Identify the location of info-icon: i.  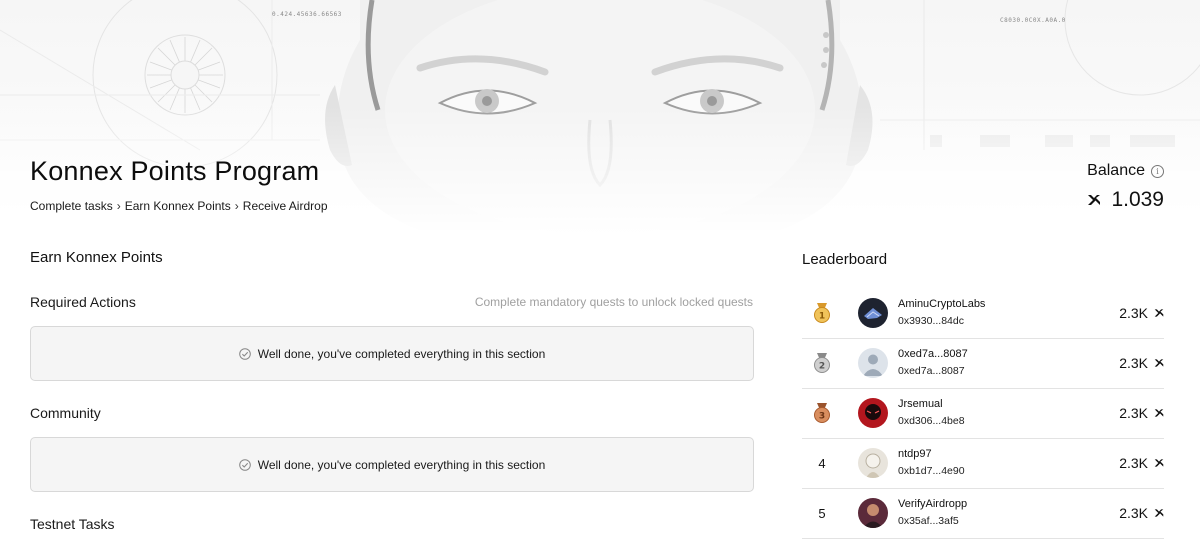
(1157, 171).